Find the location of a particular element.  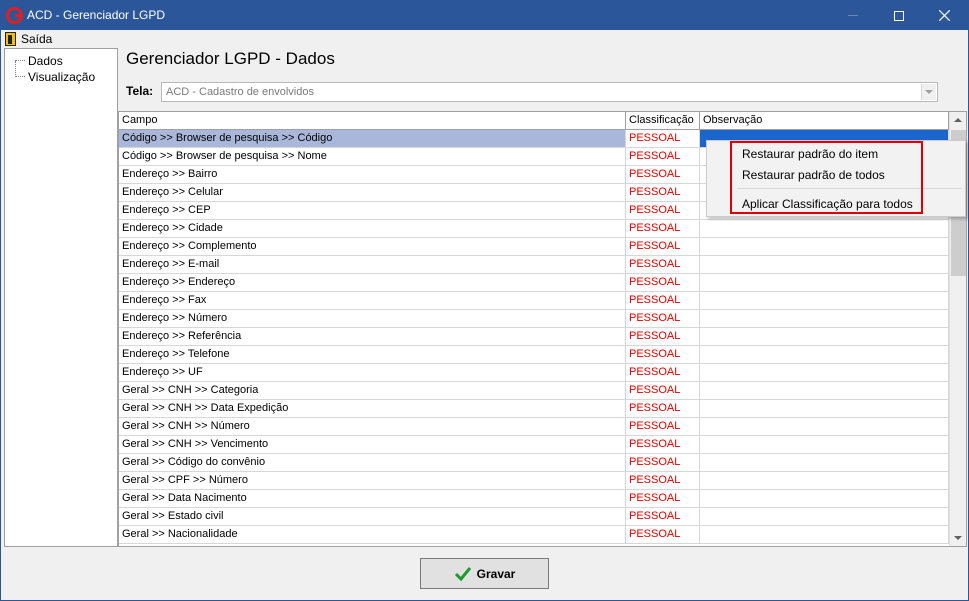

menu-item-restaurar-todos: Restaurar padrão de todos is located at coordinates (813, 175).